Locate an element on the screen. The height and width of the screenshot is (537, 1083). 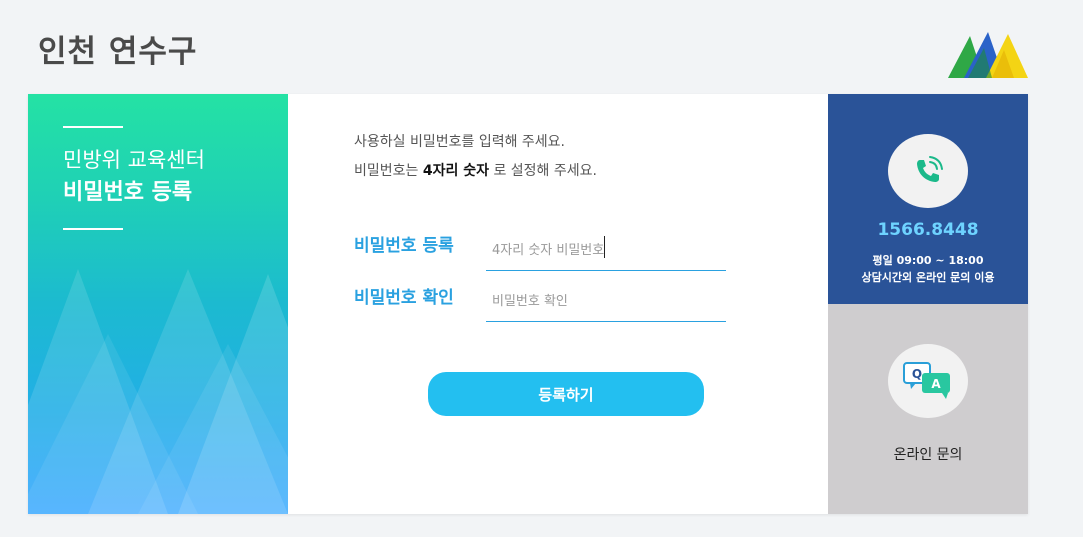
online-inquiry: Q A 온라인 문의 is located at coordinates (928, 409).